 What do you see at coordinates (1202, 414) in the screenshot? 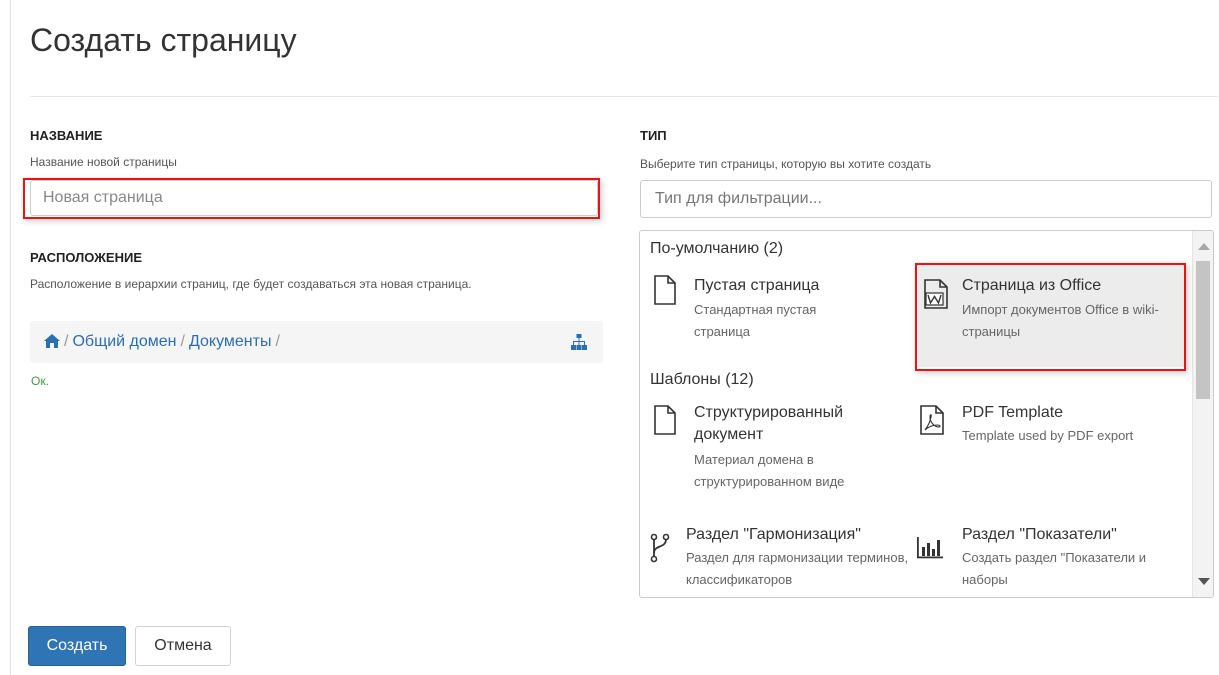
I see `list-scrollbar` at bounding box center [1202, 414].